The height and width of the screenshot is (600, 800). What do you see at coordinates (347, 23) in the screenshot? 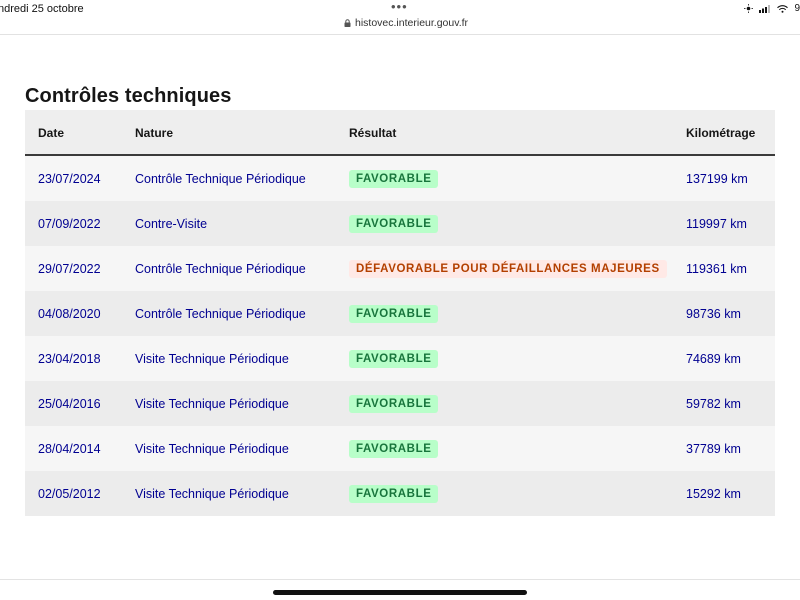
I see `lock-icon` at bounding box center [347, 23].